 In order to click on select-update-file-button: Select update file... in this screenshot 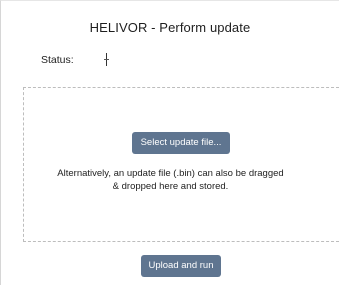, I will do `click(181, 143)`.